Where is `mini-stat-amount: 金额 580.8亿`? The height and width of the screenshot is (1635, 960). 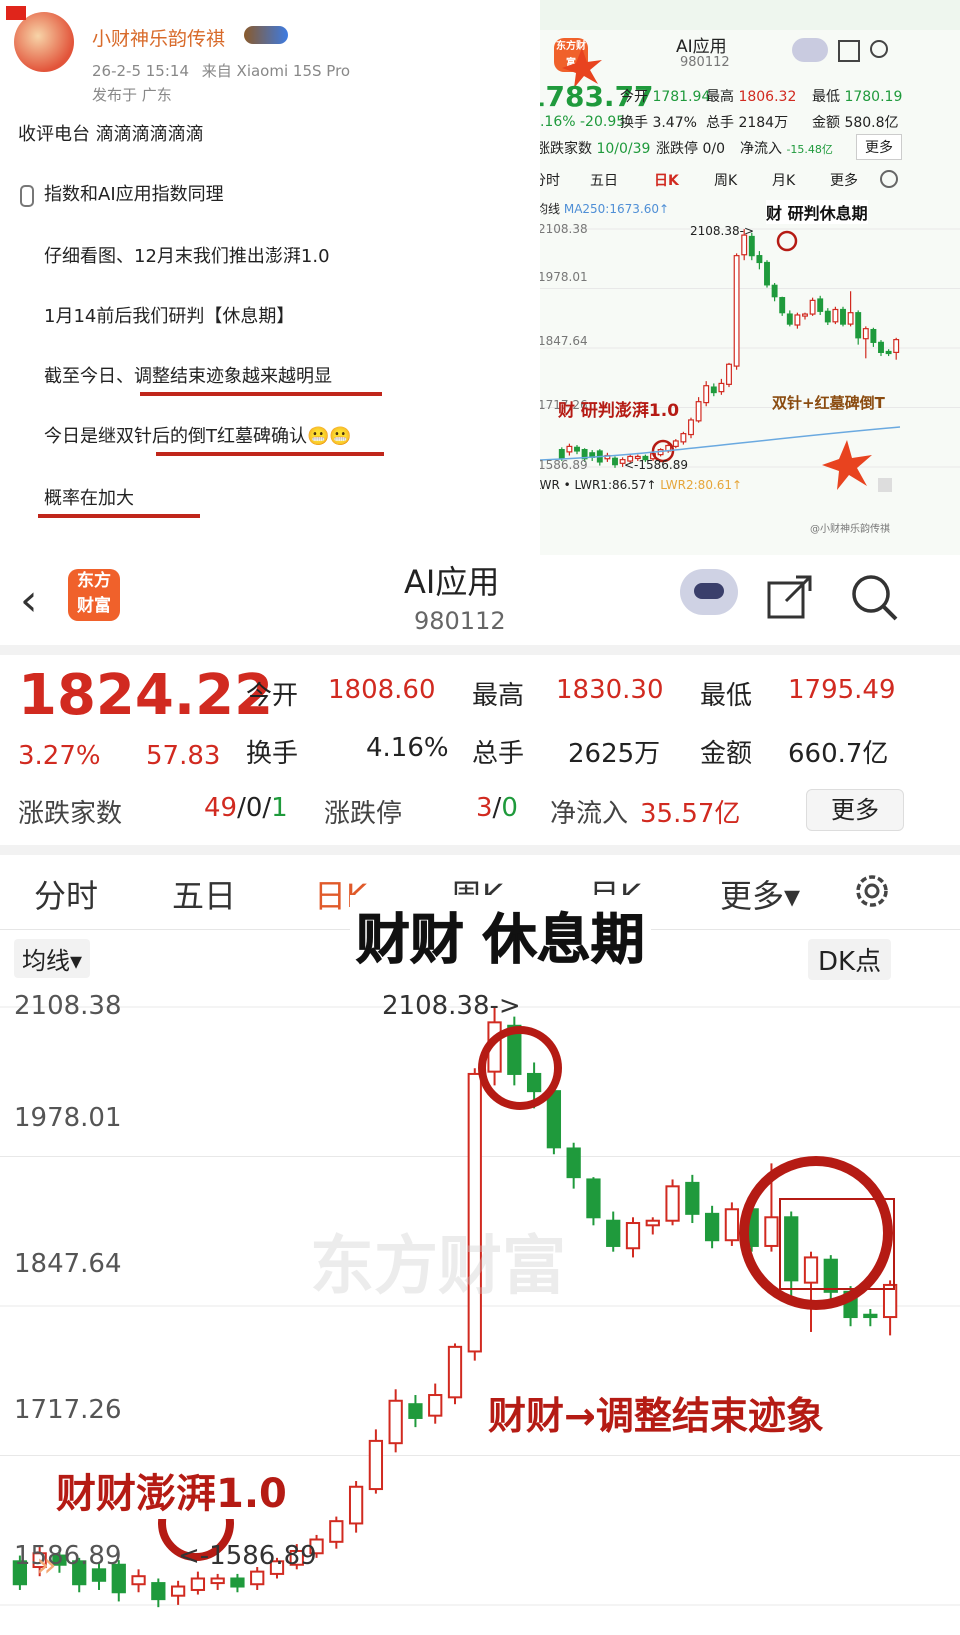 mini-stat-amount: 金额 580.8亿 is located at coordinates (855, 123).